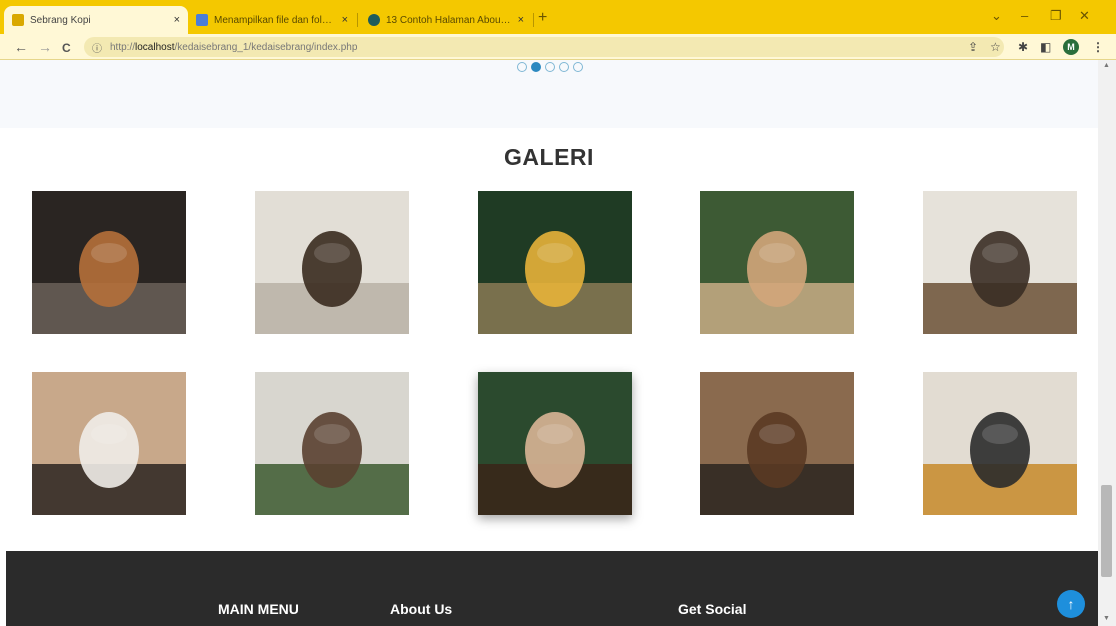 This screenshot has width=1116, height=626. What do you see at coordinates (60, 20) in the screenshot?
I see `tab-title: Sebrang Kopi` at bounding box center [60, 20].